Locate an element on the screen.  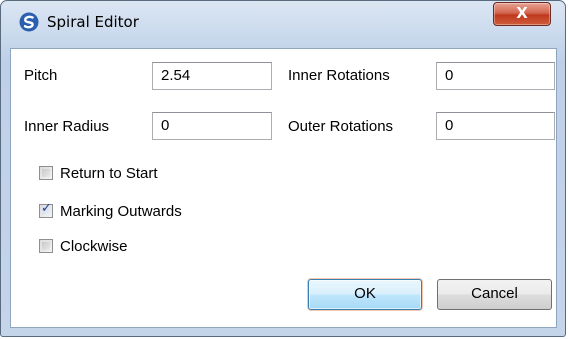
return-to-start-option: Return to Start is located at coordinates (98, 173).